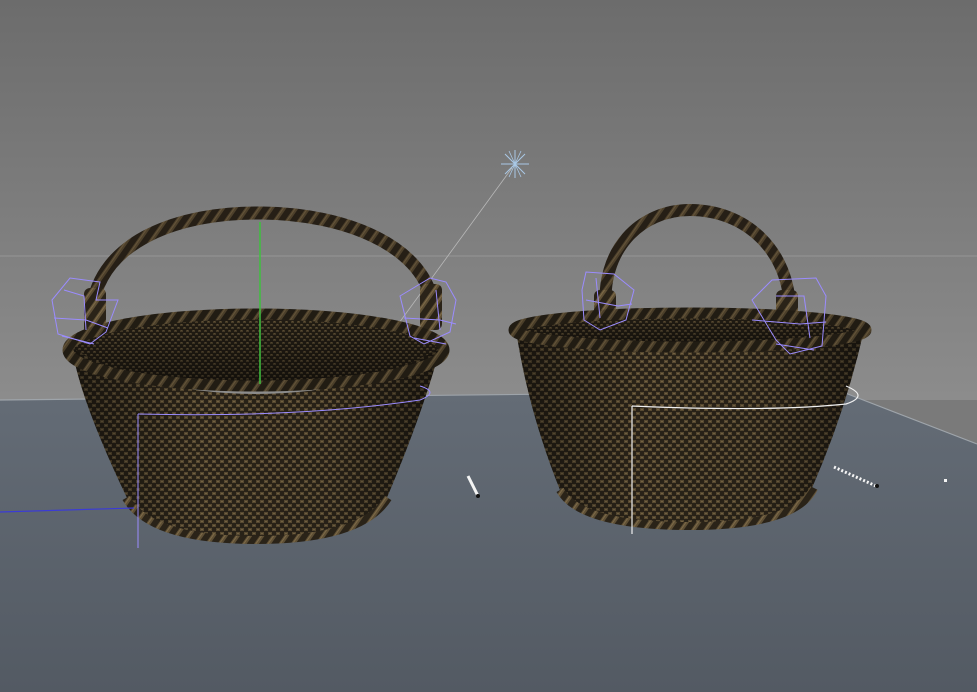 This screenshot has width=977, height=692. I want to click on pivot-dot, so click(945, 480).